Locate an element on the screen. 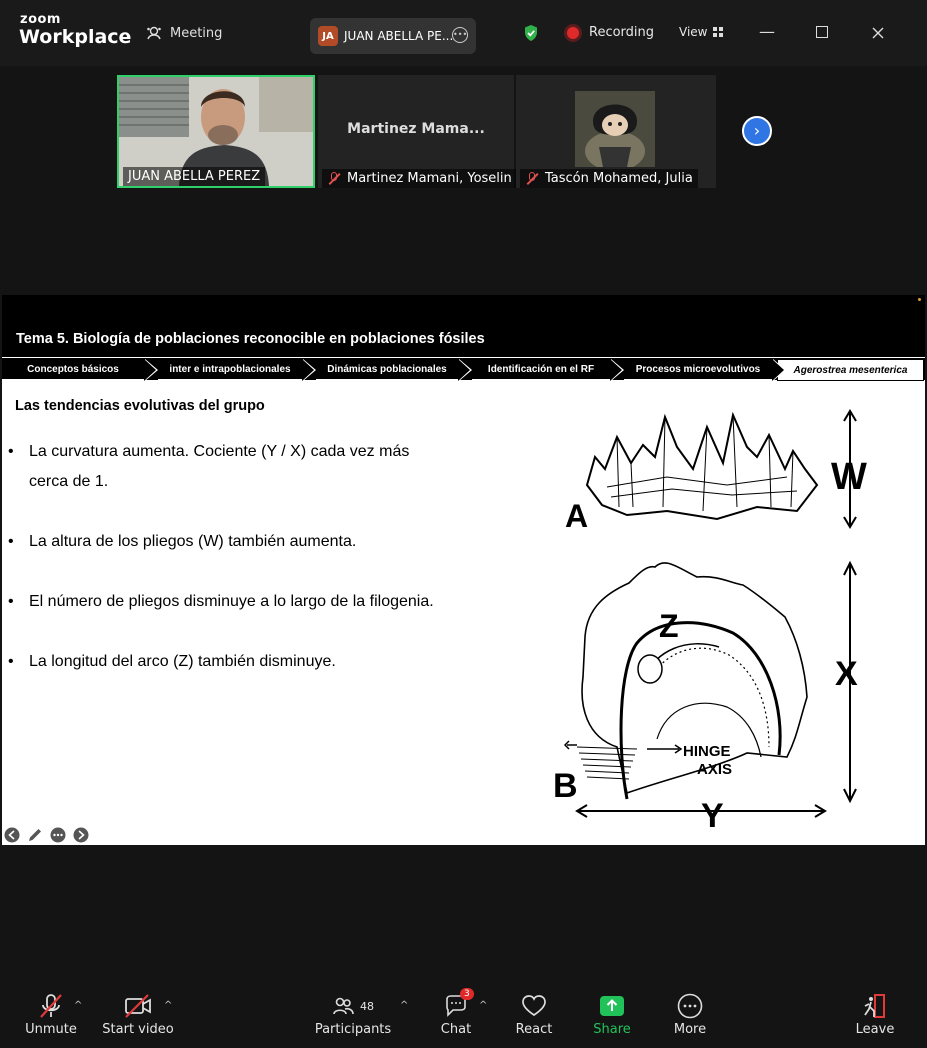  participants-count: 48 is located at coordinates (367, 1006).